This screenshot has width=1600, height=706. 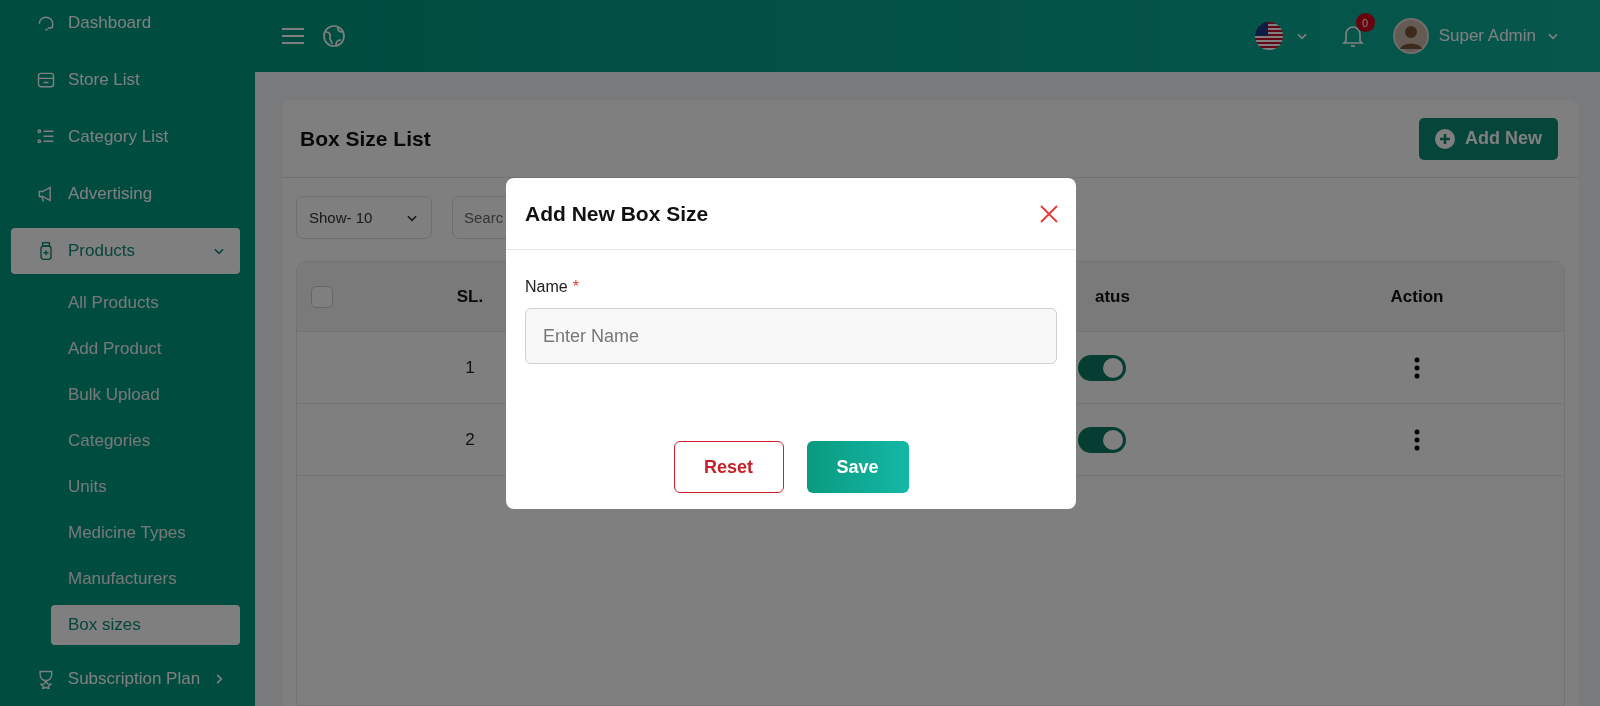 What do you see at coordinates (1049, 213) in the screenshot?
I see `close-icon` at bounding box center [1049, 213].